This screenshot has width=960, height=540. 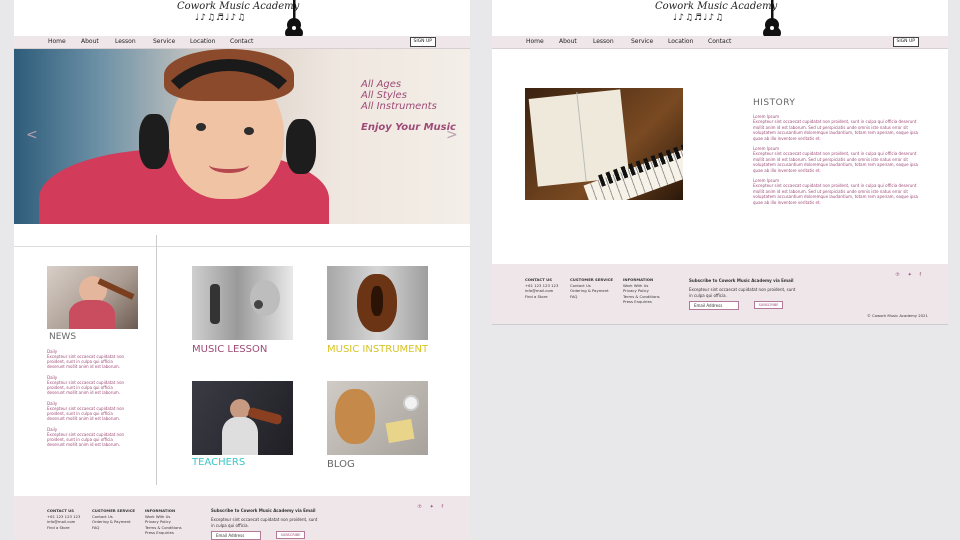 What do you see at coordinates (201, 127) in the screenshot?
I see `hero-eye-left` at bounding box center [201, 127].